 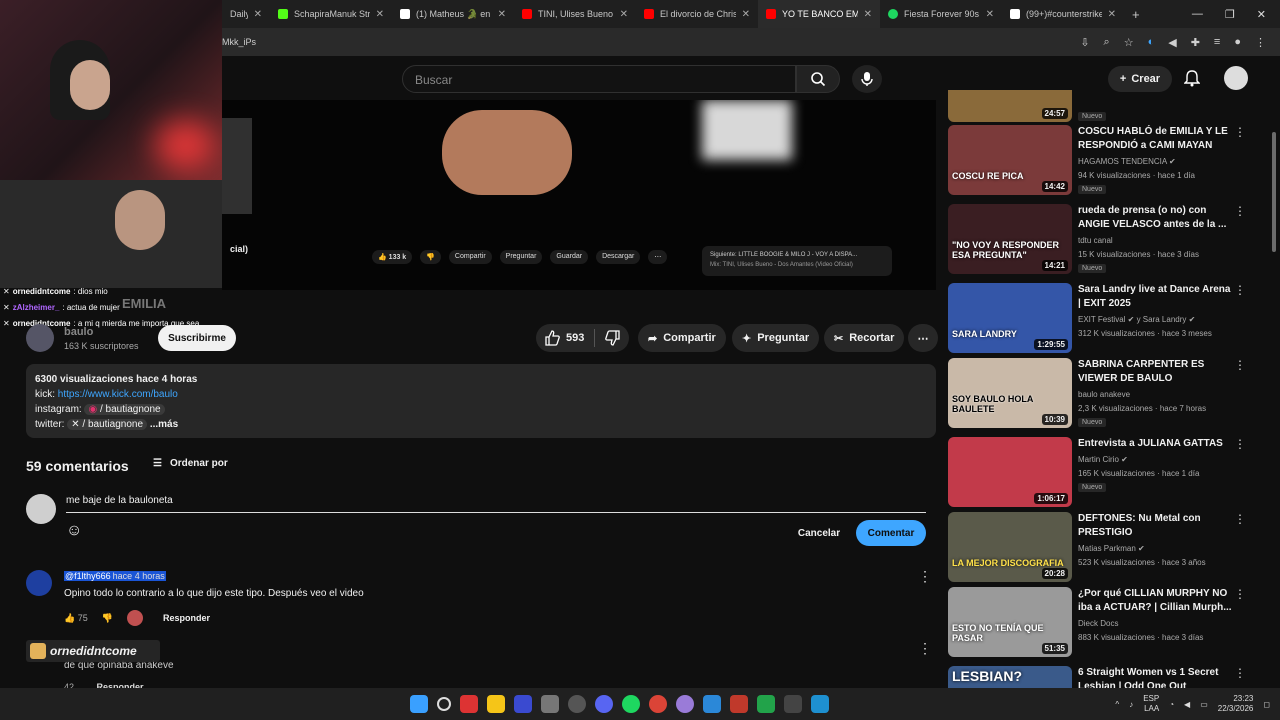 I want to click on voice-search-button, so click(x=867, y=79).